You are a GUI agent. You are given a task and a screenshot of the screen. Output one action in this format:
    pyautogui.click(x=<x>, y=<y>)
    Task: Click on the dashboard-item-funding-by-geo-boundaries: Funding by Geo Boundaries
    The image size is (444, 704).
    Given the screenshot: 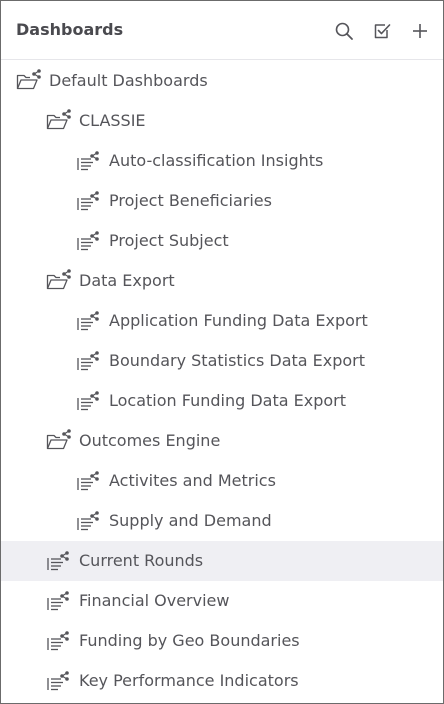 What is the action you would take?
    pyautogui.click(x=222, y=641)
    